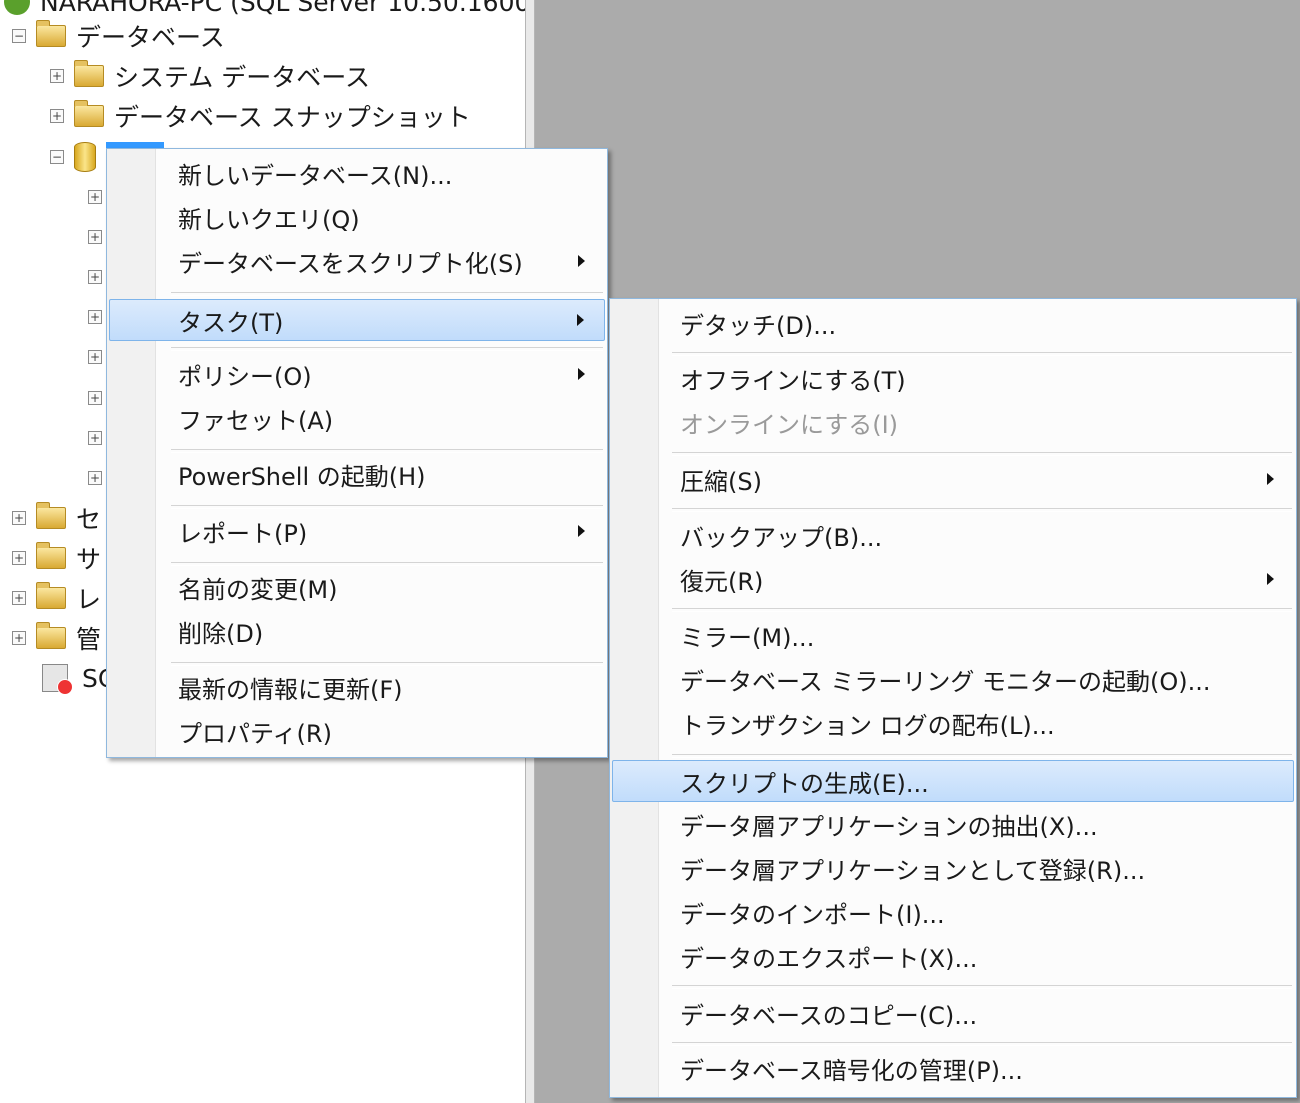  Describe the element at coordinates (89, 599) in the screenshot. I see `tree-node-label: レ` at that location.